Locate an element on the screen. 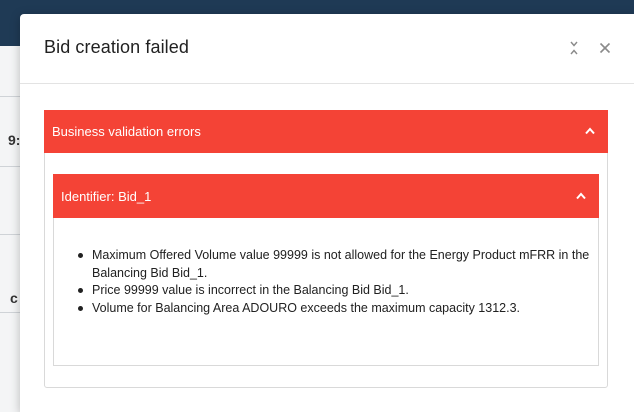 This screenshot has height=412, width=634. business-validation-header: Business validation errors is located at coordinates (326, 131).